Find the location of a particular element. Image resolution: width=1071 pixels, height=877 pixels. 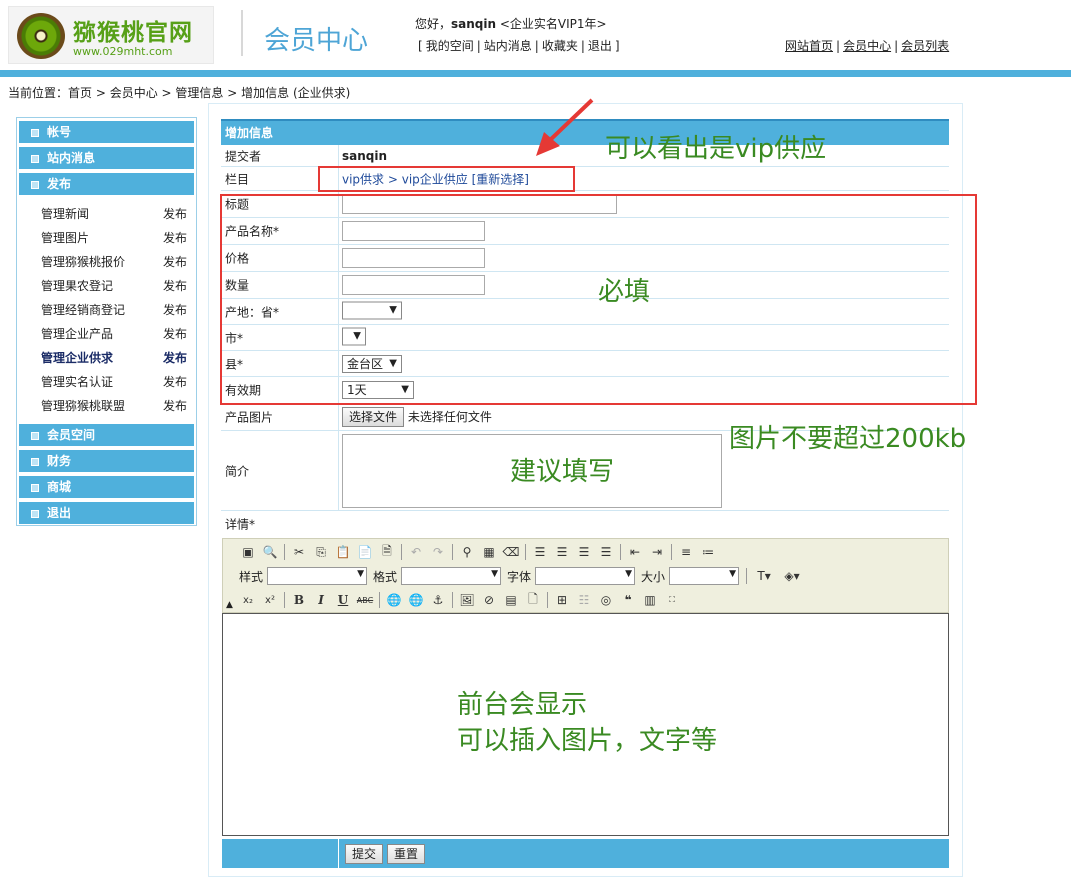

paste-word-icon: 🗎 is located at coordinates (387, 552).